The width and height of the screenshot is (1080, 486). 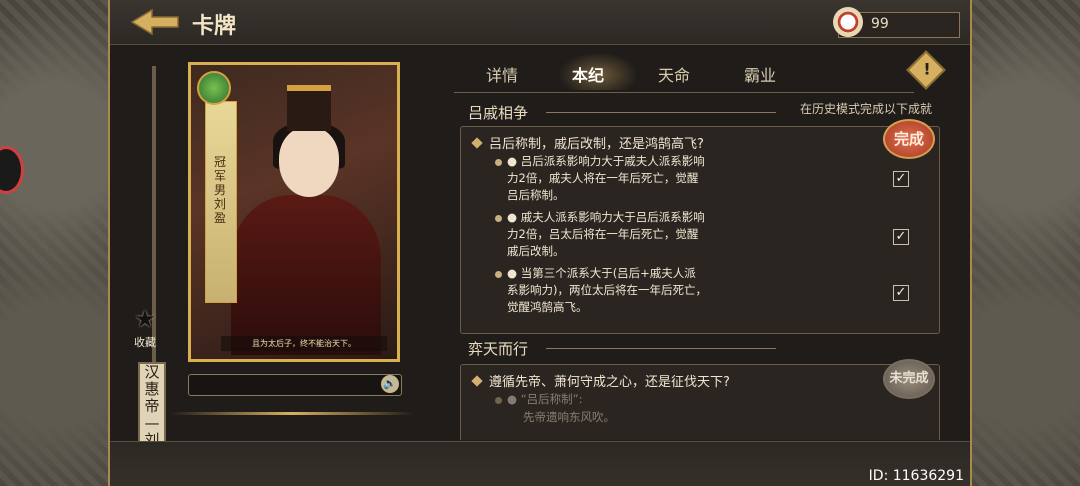 I want to click on section-title: 吕戚相争, so click(x=498, y=113).